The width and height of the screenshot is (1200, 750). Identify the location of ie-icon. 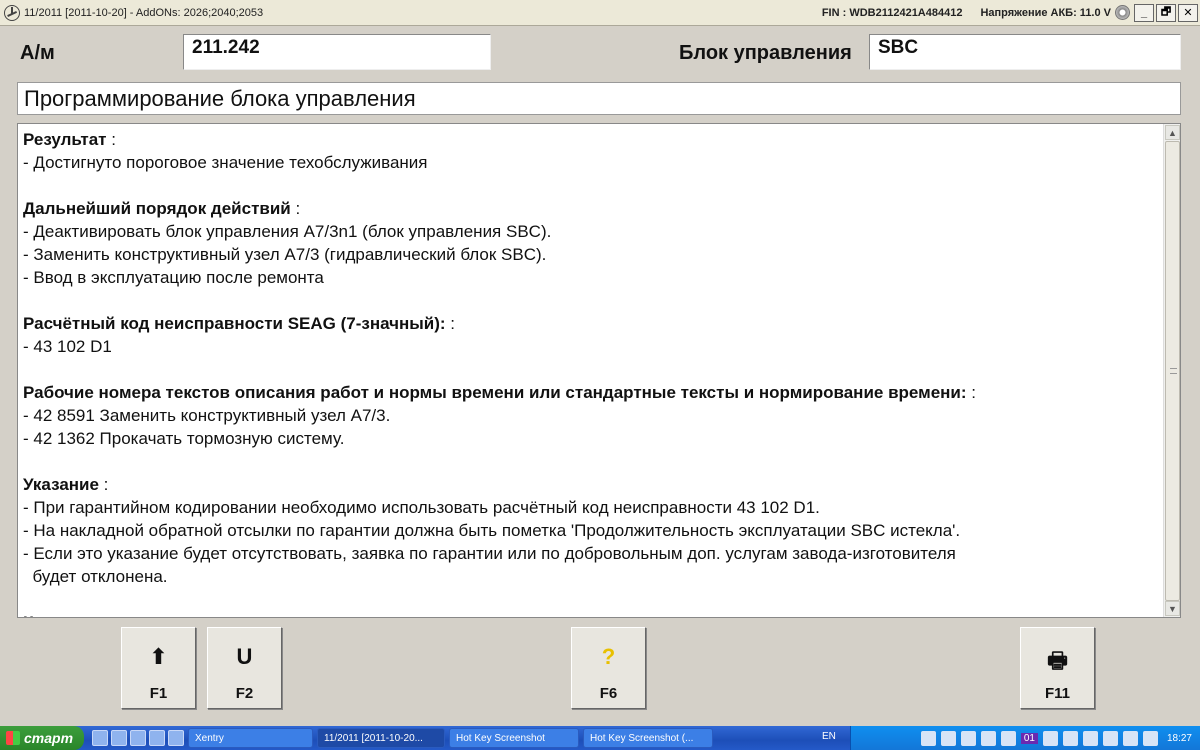
(138, 738).